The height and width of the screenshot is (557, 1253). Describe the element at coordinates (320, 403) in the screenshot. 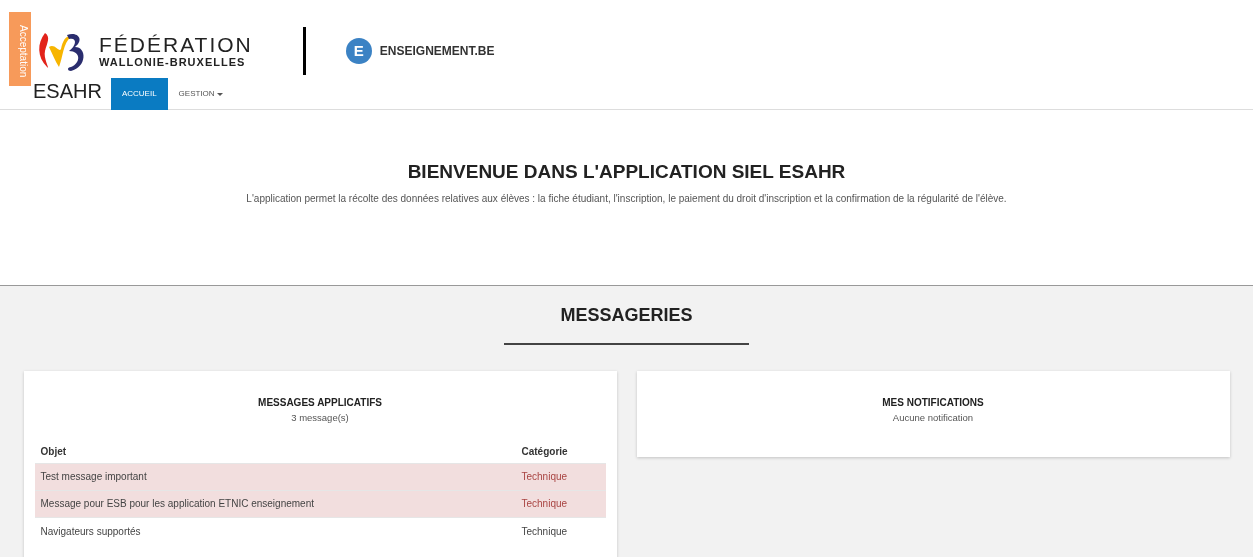

I see `card-title: MESSAGES APPLICATIFS` at that location.